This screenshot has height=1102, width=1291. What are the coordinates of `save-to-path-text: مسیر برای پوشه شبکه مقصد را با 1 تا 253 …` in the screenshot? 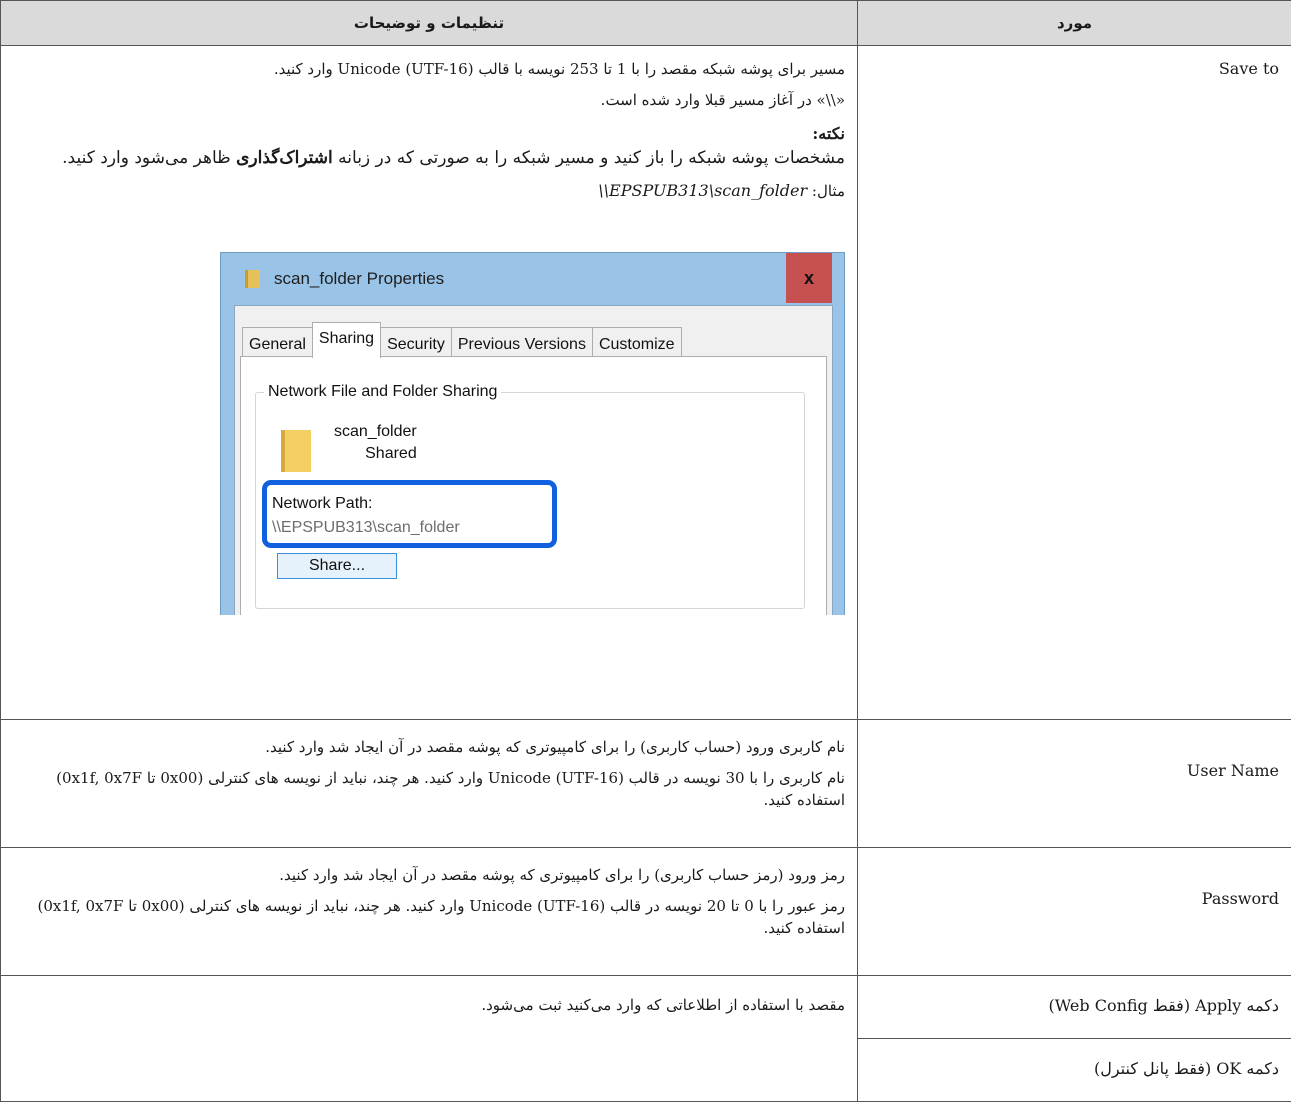 It's located at (429, 69).